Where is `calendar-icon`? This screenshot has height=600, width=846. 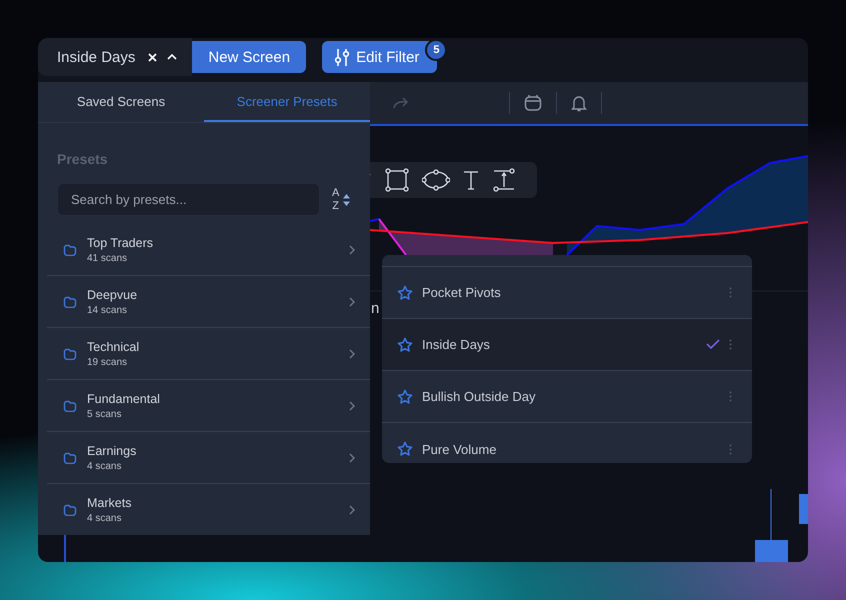 calendar-icon is located at coordinates (533, 103).